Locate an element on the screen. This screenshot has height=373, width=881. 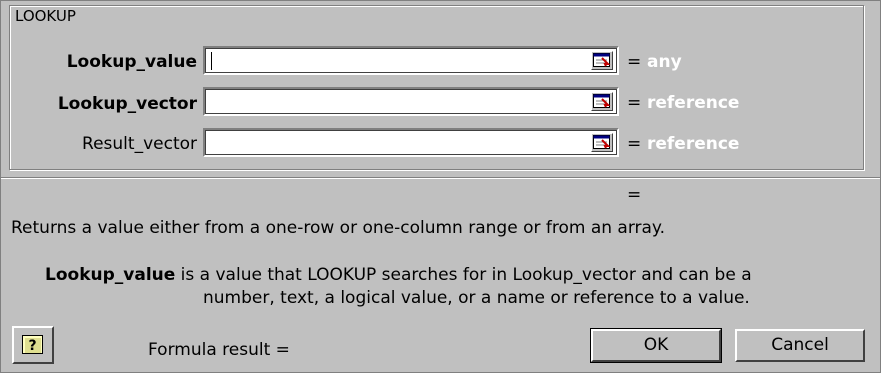
lookup-value-input is located at coordinates (411, 60).